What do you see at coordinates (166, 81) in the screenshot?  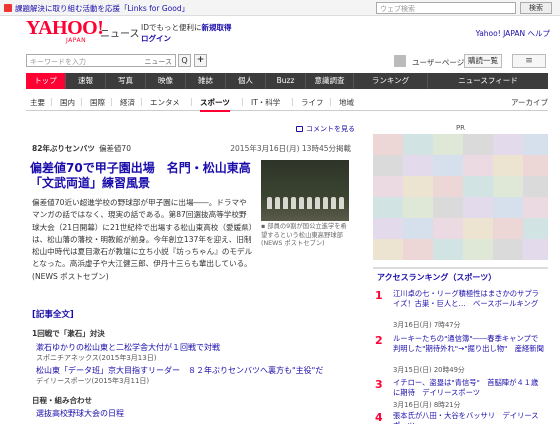 I see `main-nav-video: 映像` at bounding box center [166, 81].